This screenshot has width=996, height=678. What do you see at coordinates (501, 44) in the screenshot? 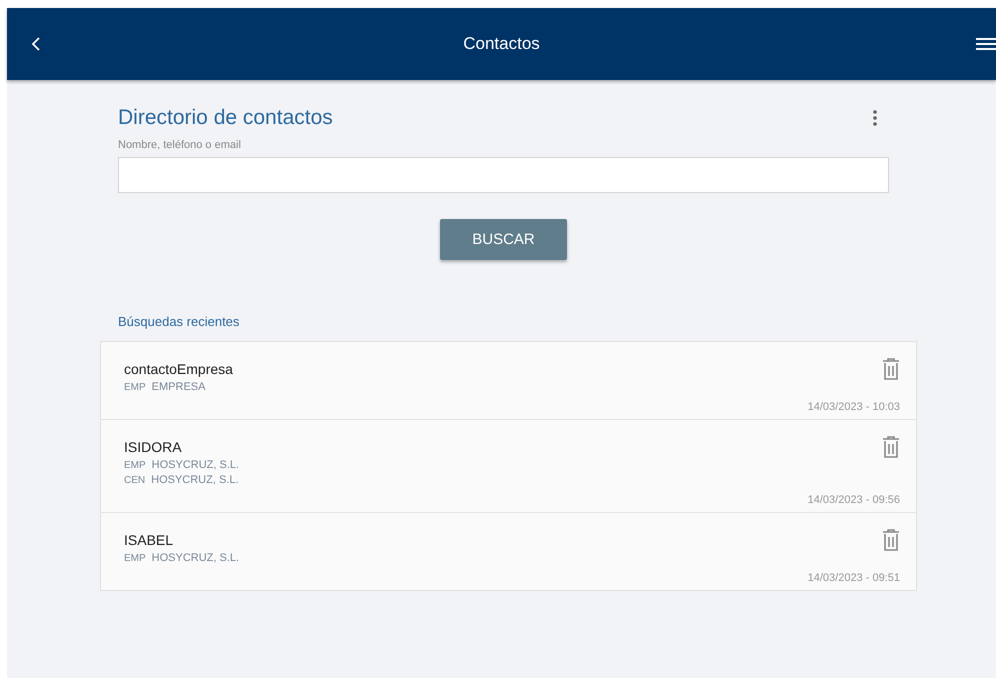
I see `screen-title: Contactos` at bounding box center [501, 44].